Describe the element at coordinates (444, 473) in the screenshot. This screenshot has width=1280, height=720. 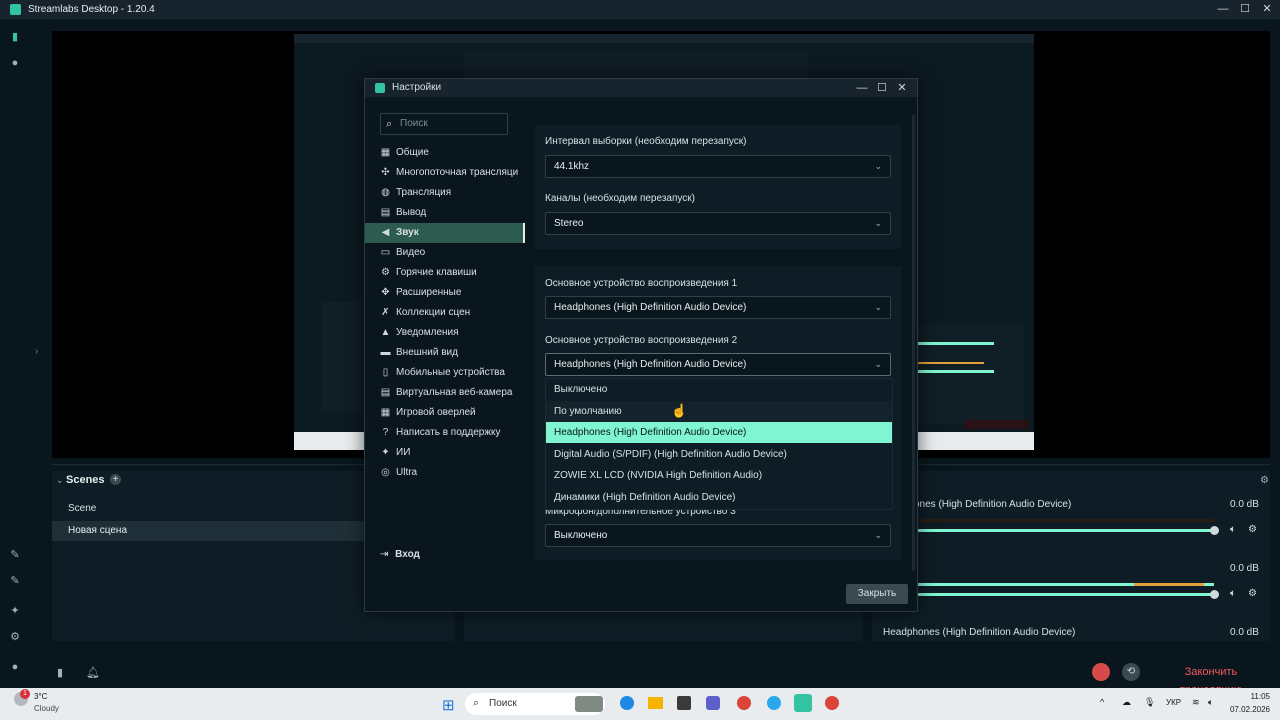
I see `settings-menu-item: ◎ Ultra` at that location.